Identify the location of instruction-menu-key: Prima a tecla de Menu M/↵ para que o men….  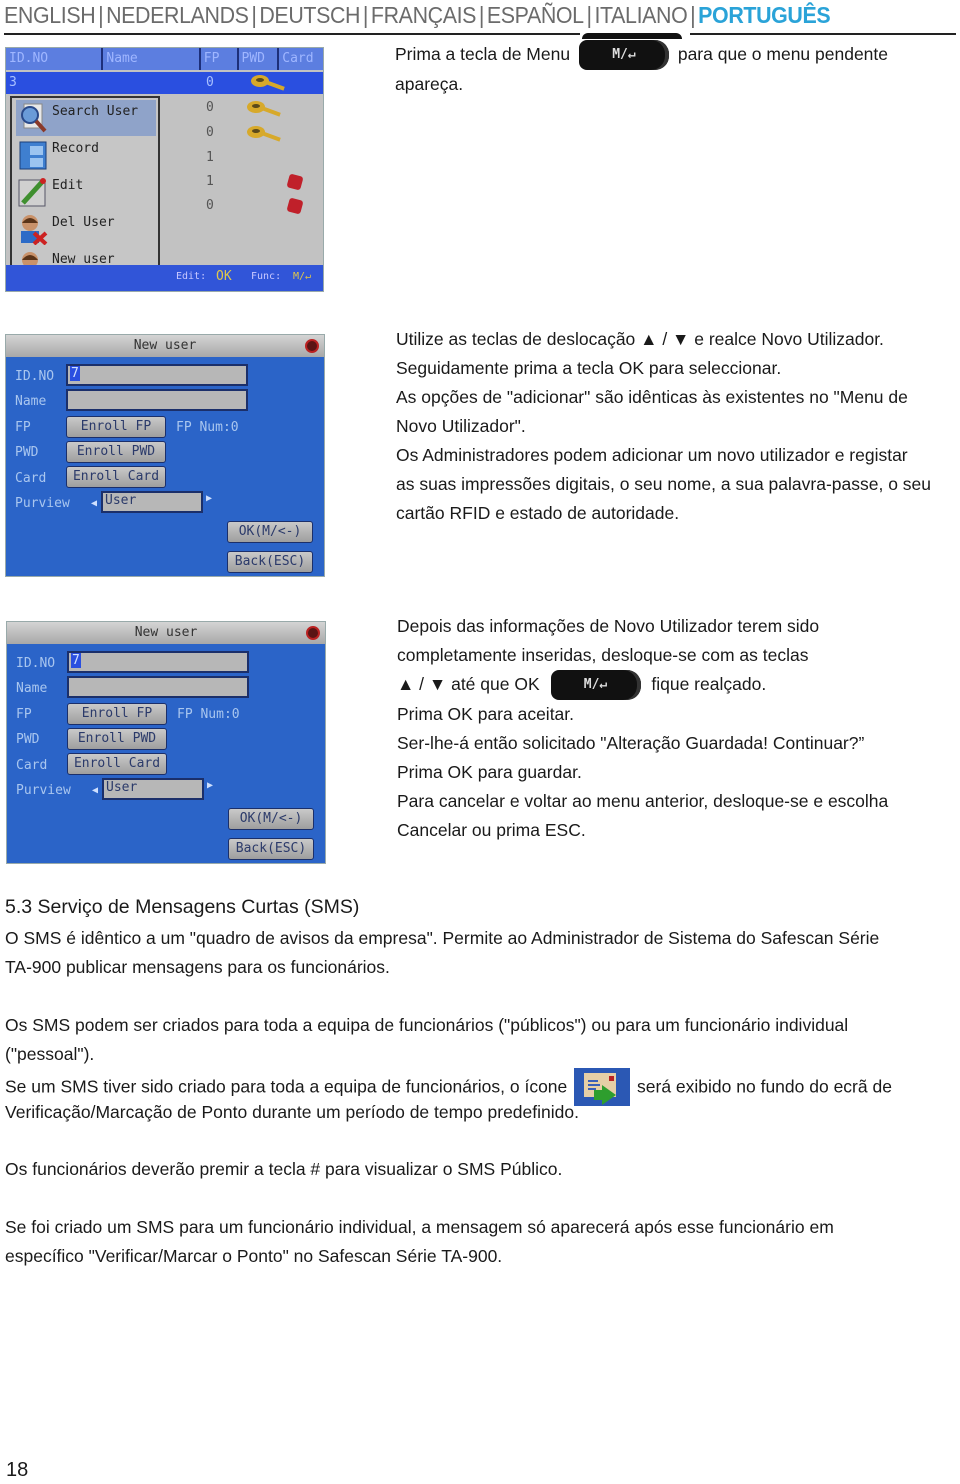
(641, 69).